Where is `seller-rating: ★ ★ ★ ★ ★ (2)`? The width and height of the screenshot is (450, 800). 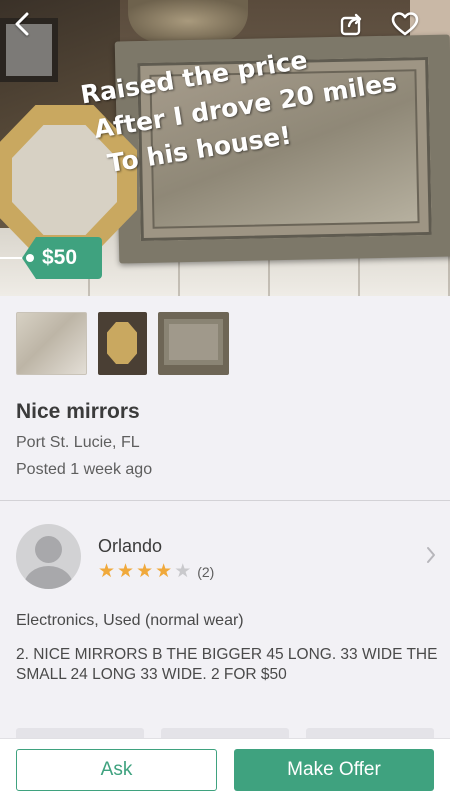 seller-rating: ★ ★ ★ ★ ★ (2) is located at coordinates (156, 572).